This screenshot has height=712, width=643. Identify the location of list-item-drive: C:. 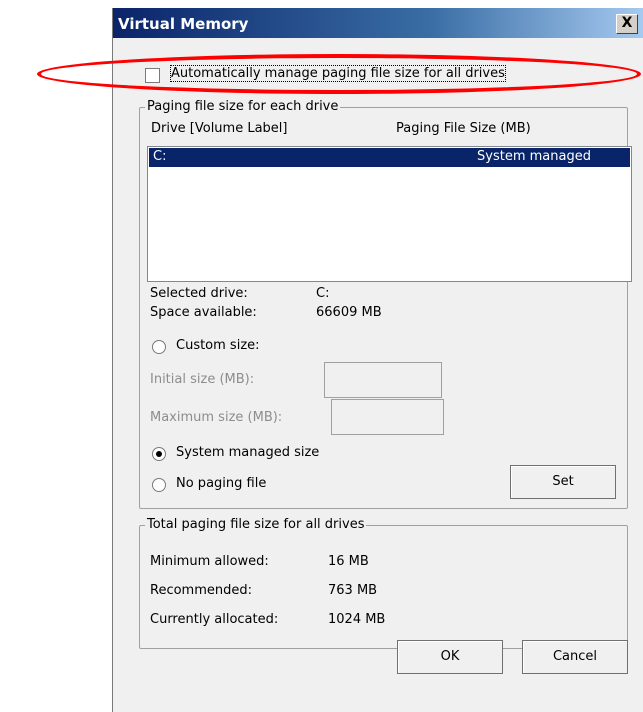
(160, 156).